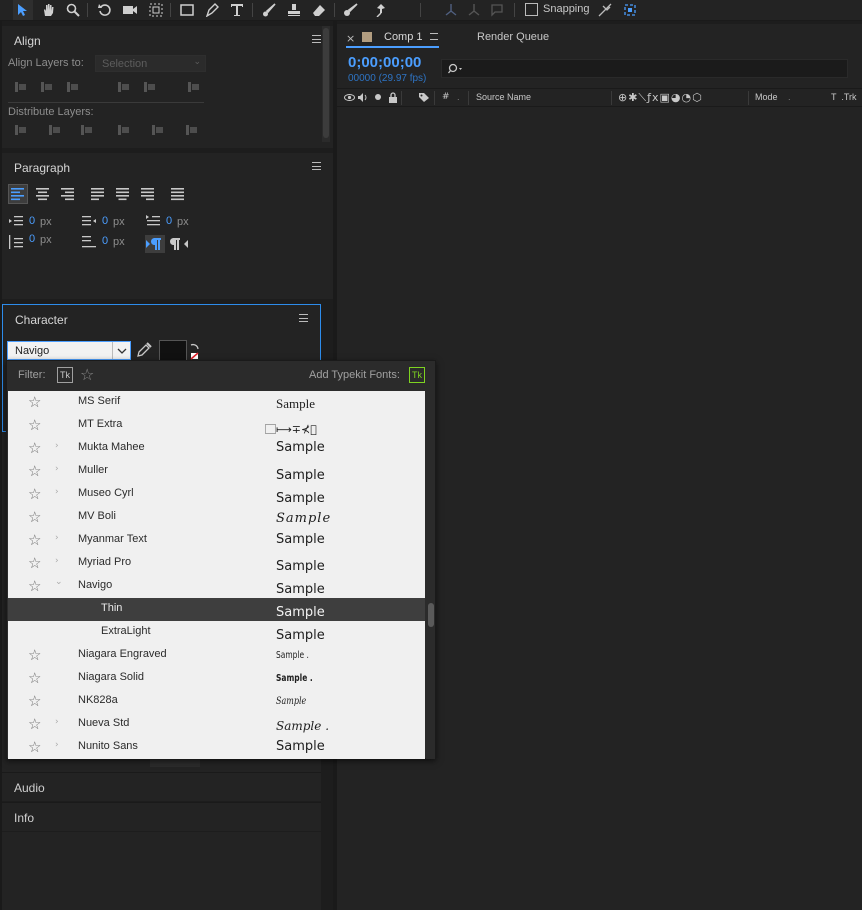  I want to click on column-mode: Mode, so click(766, 97).